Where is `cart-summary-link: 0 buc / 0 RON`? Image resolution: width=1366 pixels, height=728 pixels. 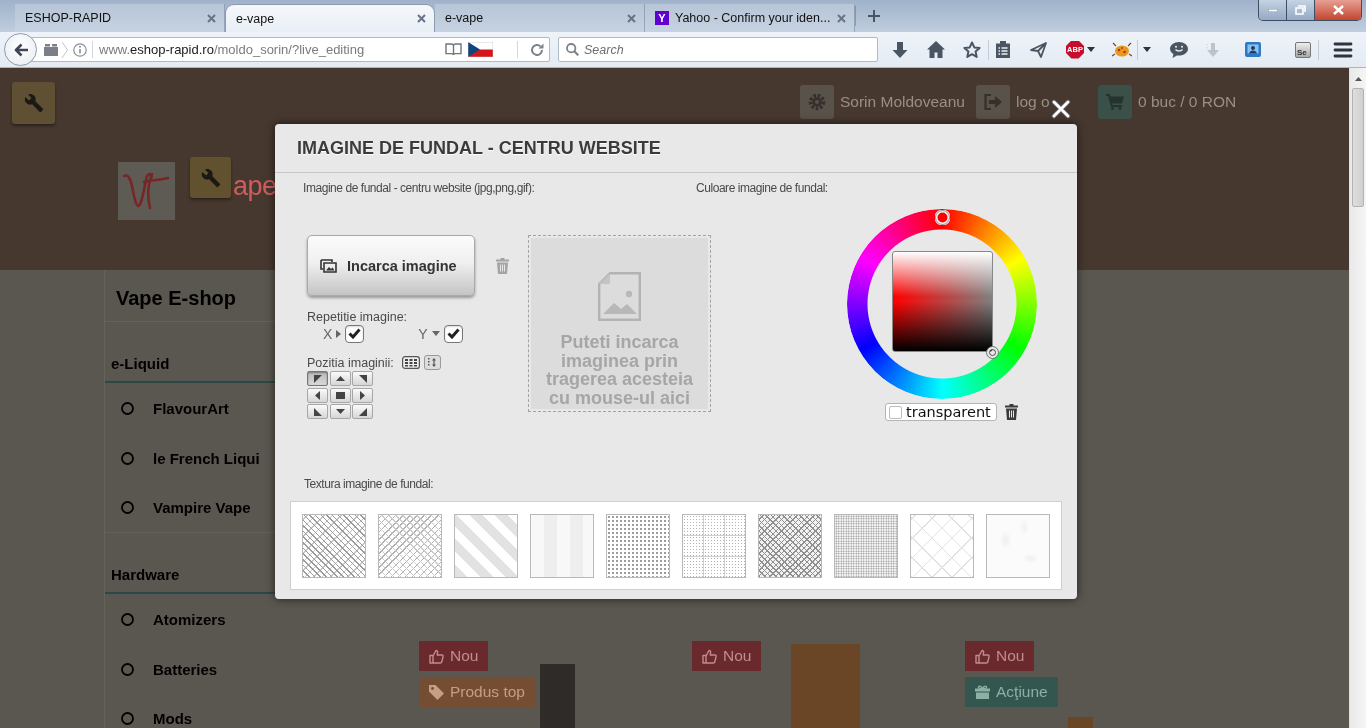 cart-summary-link: 0 buc / 0 RON is located at coordinates (1187, 102).